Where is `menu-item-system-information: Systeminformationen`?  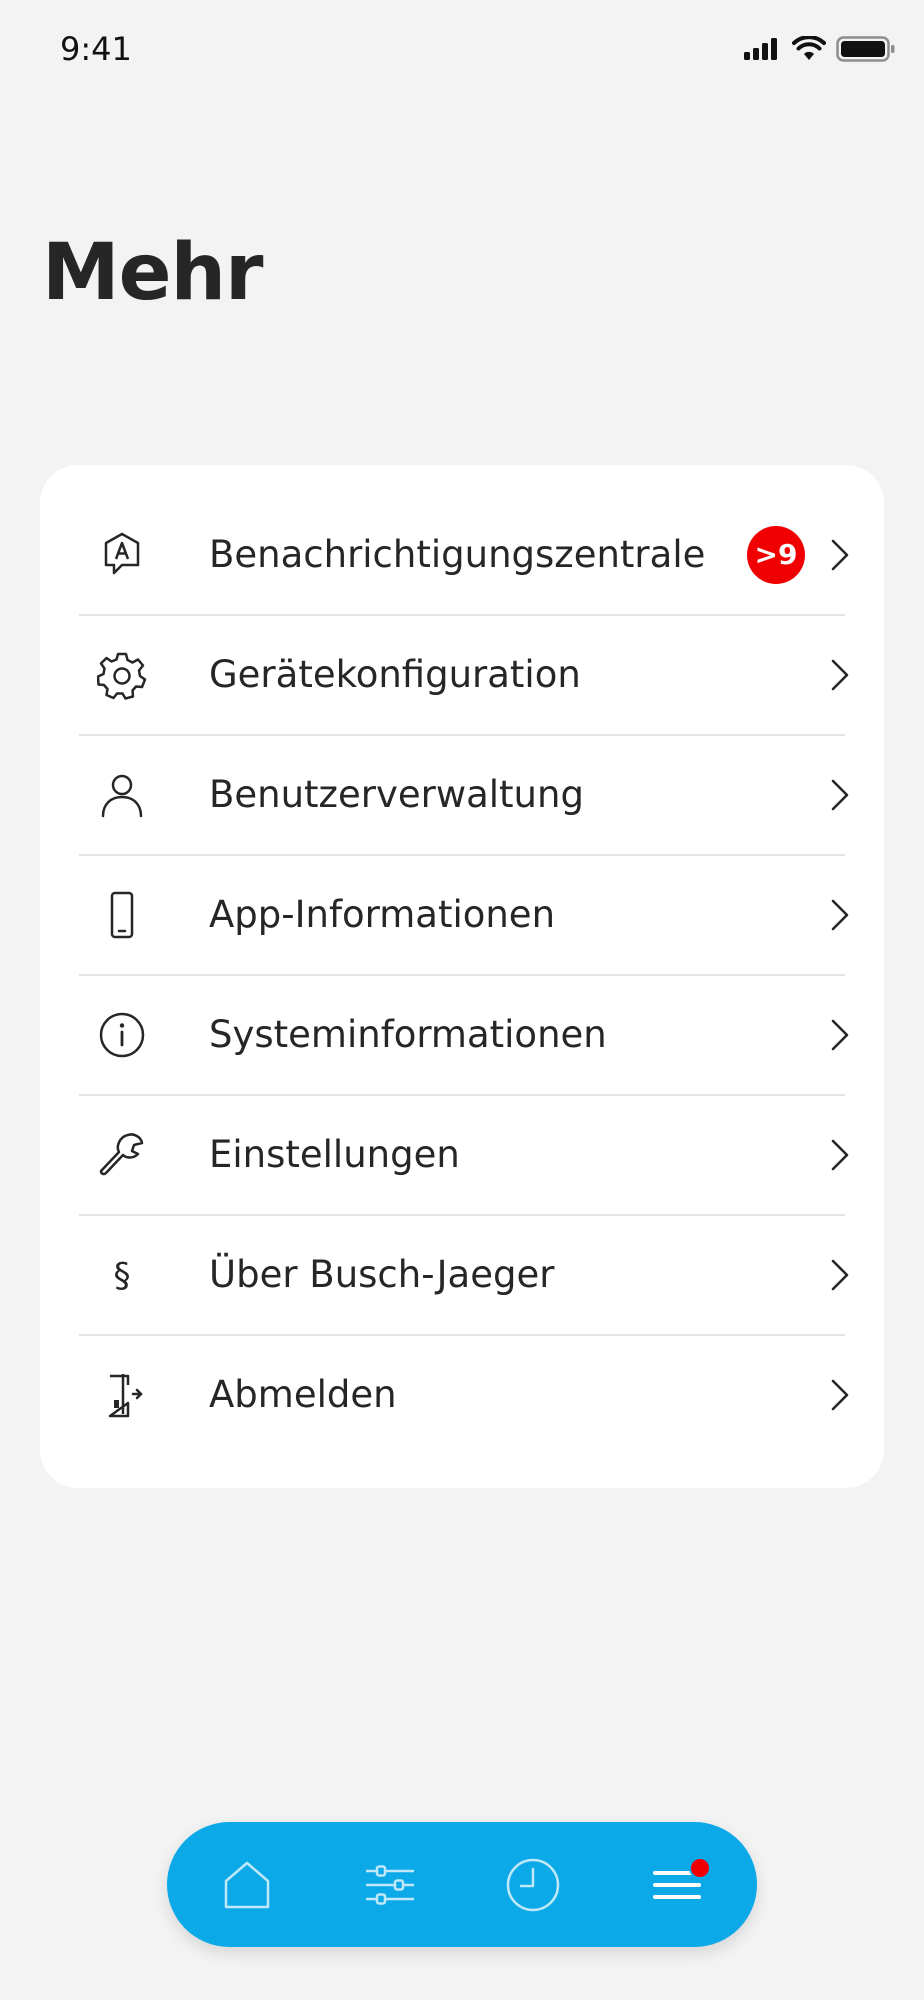 menu-item-system-information: Systeminformationen is located at coordinates (464, 1036).